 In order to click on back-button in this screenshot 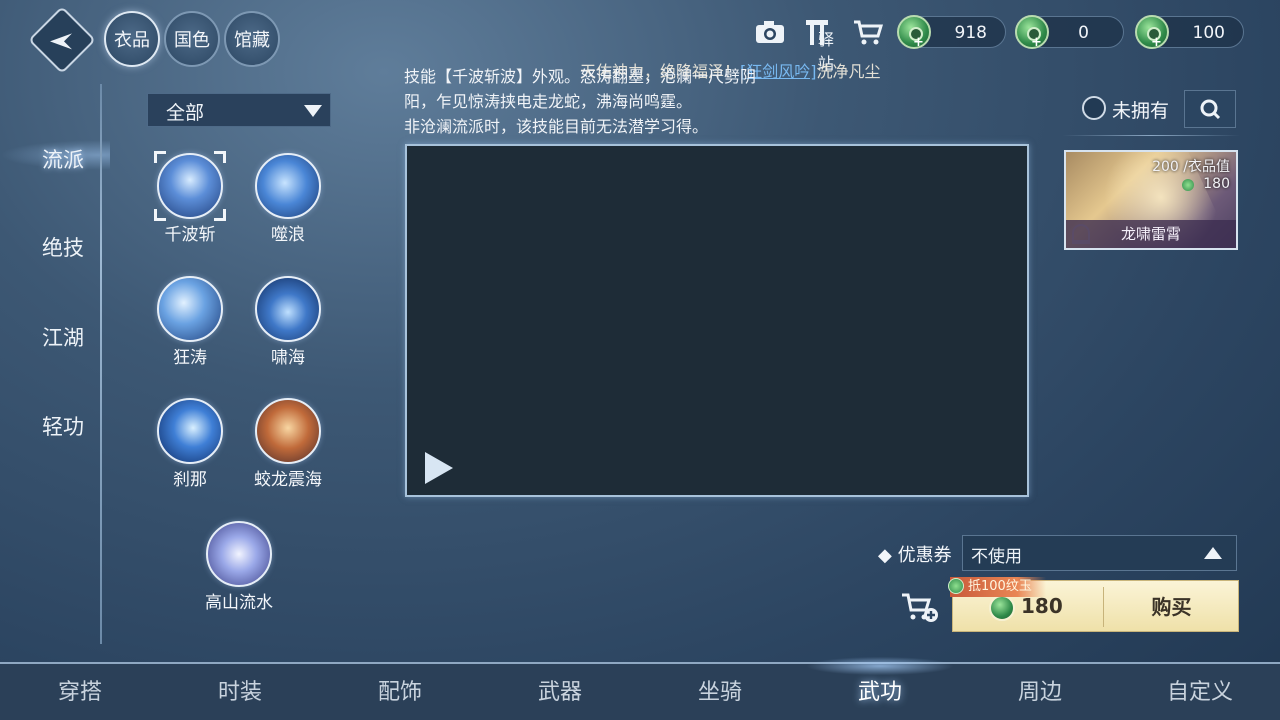, I will do `click(62, 40)`.